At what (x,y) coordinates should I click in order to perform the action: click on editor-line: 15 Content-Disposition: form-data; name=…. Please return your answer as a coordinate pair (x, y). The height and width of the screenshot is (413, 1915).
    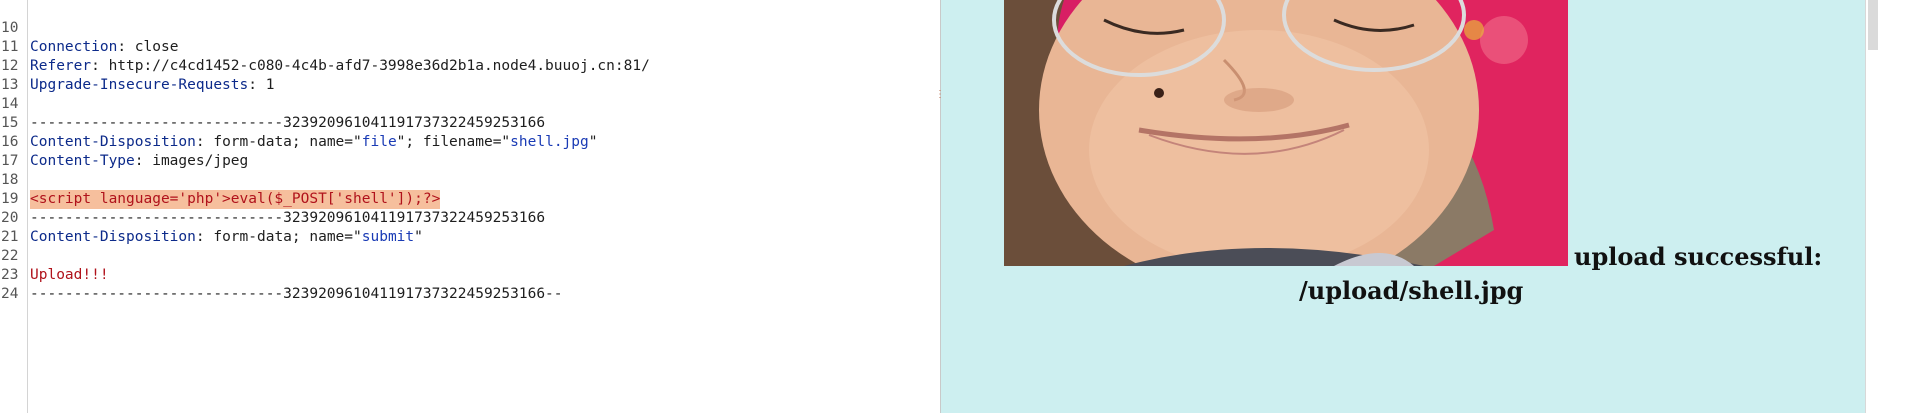
    Looking at the image, I should click on (298, 122).